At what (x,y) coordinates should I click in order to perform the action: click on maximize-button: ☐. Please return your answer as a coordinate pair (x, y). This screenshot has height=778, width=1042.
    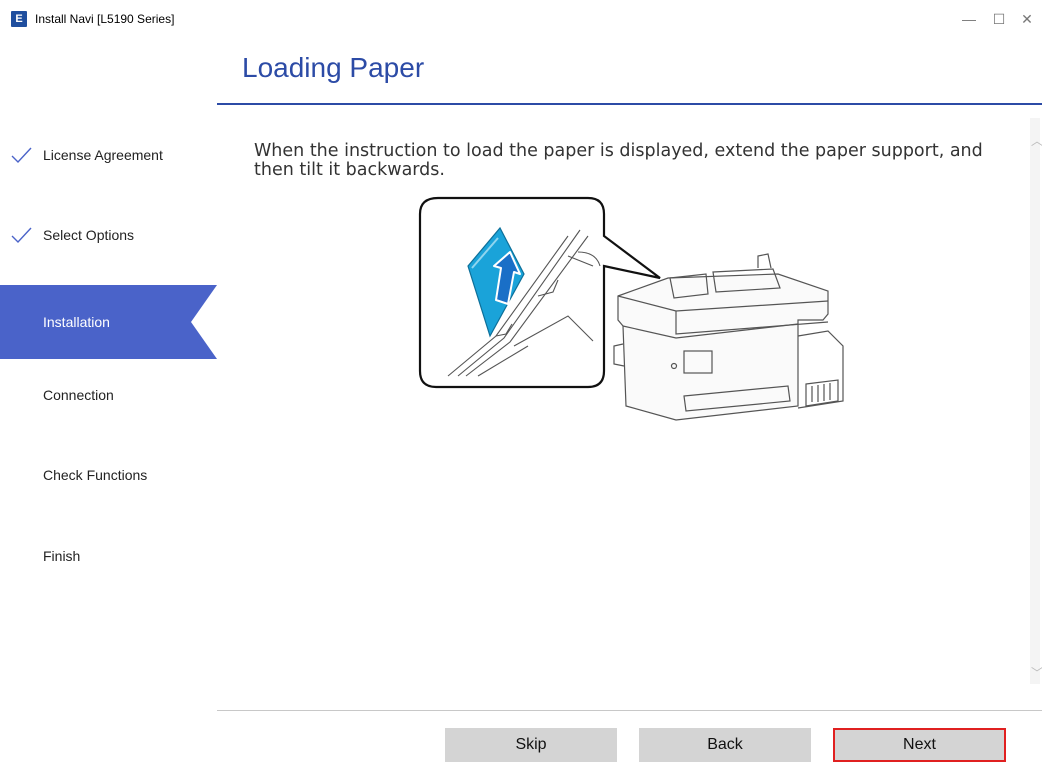
    Looking at the image, I should click on (999, 19).